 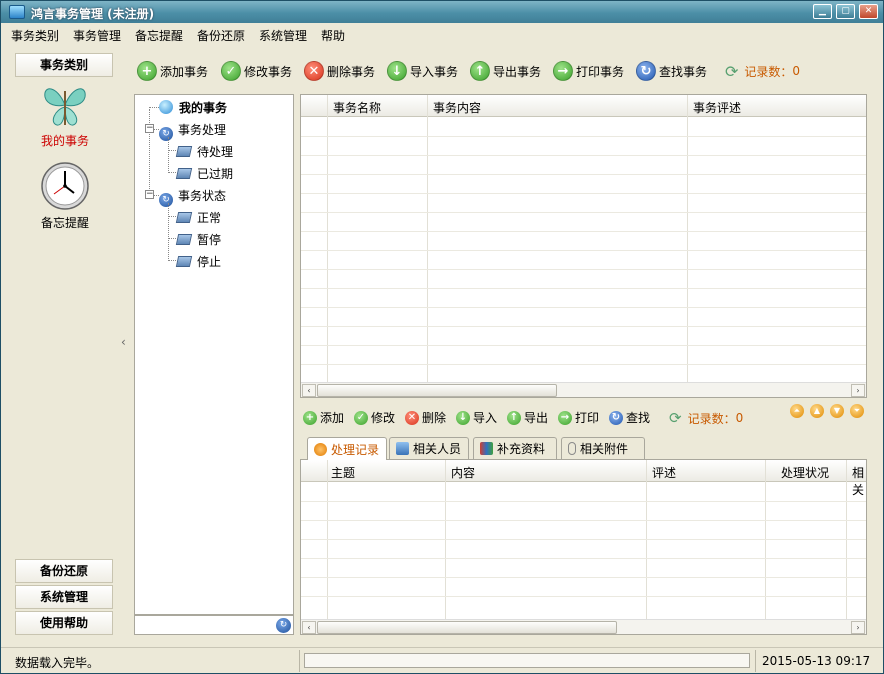 What do you see at coordinates (805, 472) in the screenshot?
I see `column-header: 处理状况` at bounding box center [805, 472].